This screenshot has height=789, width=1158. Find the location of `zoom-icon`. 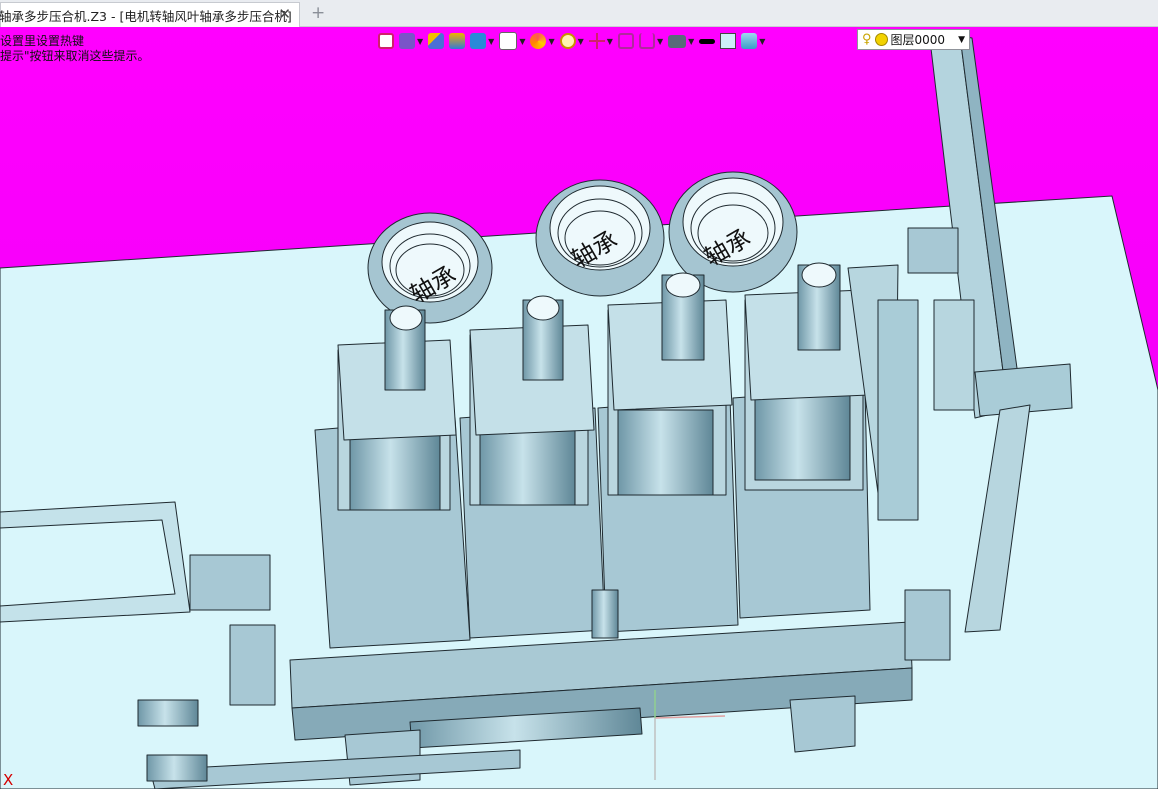

zoom-icon is located at coordinates (567, 41).